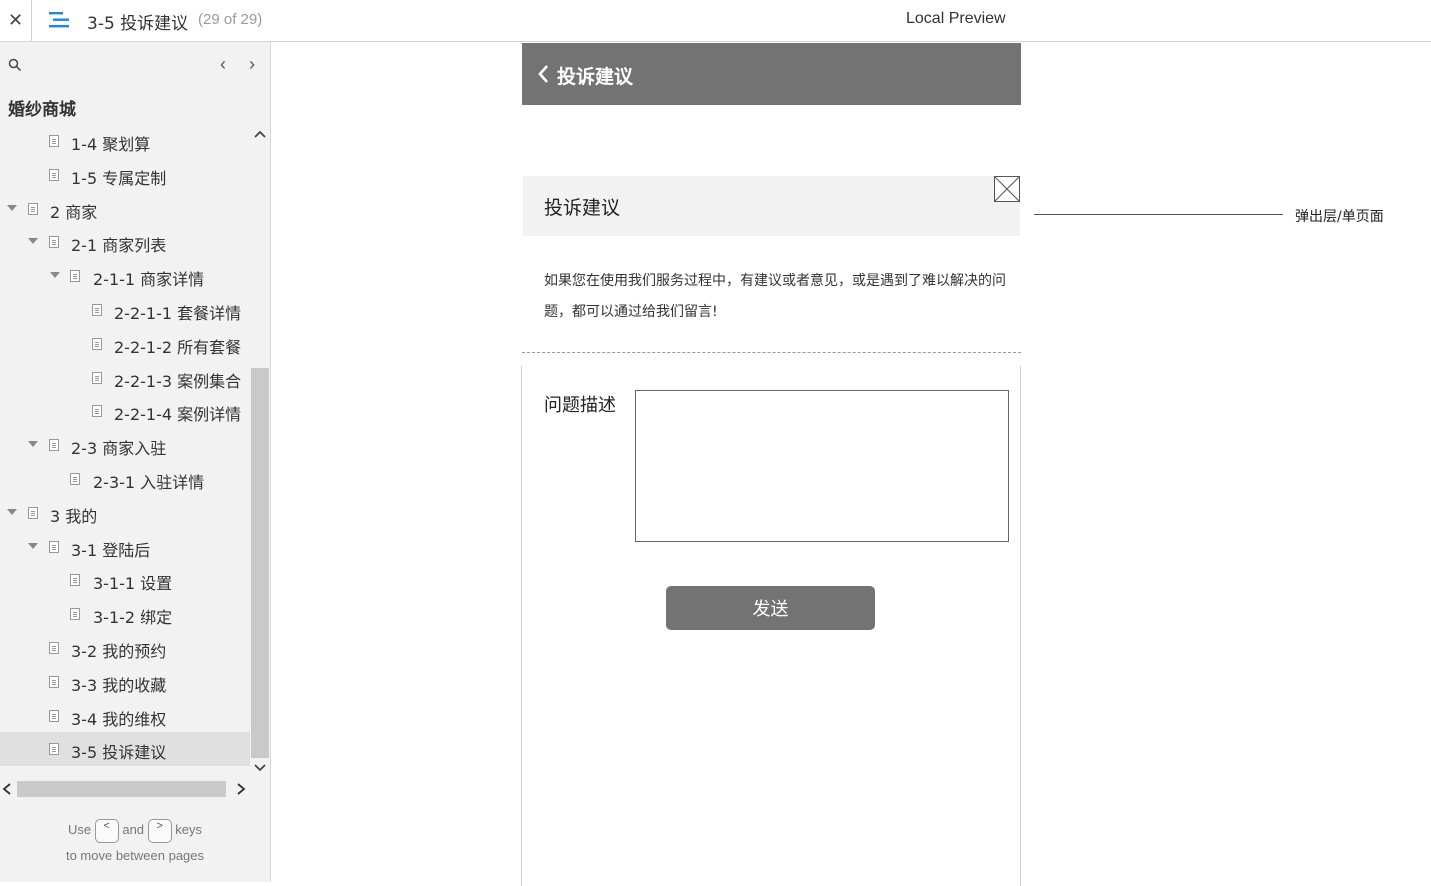  What do you see at coordinates (771, 74) in the screenshot?
I see `phone-header: 投诉建议` at bounding box center [771, 74].